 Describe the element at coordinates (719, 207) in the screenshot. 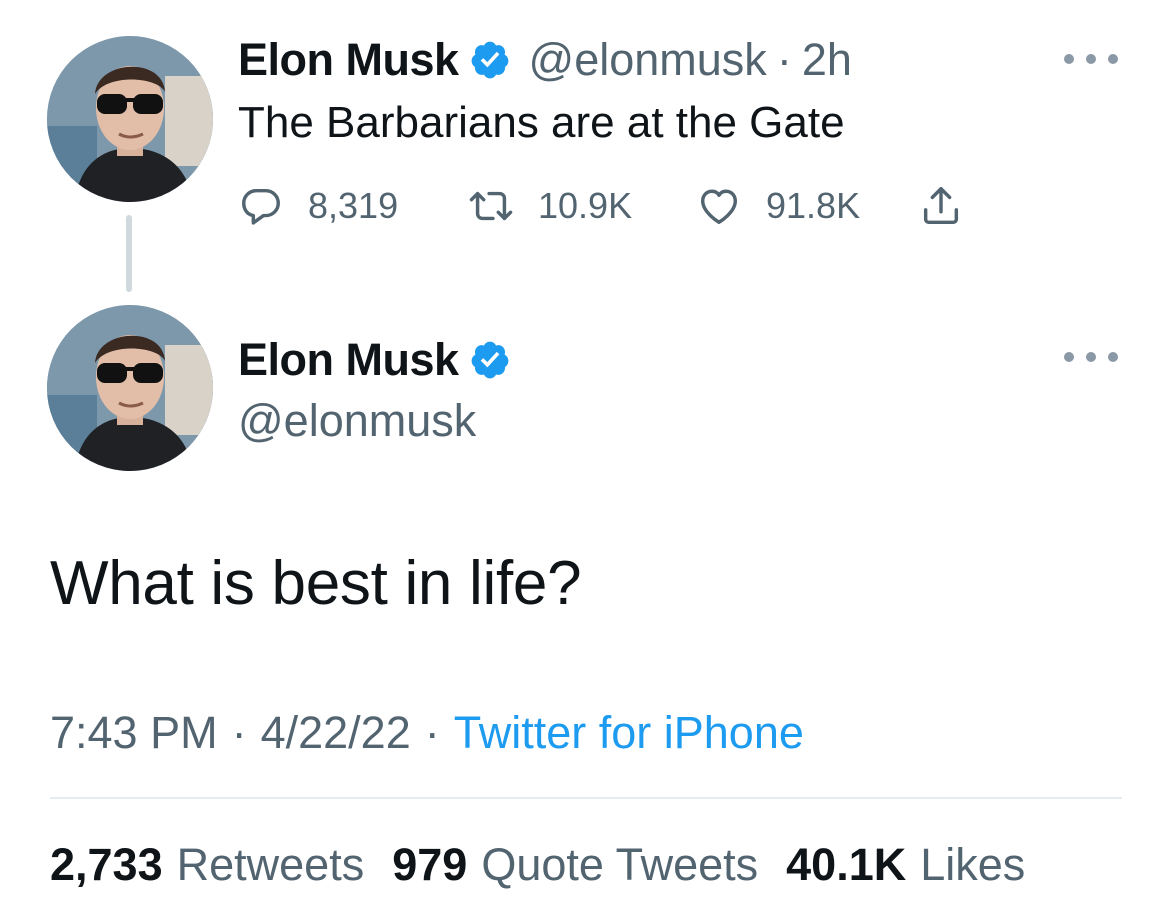

I see `heart-icon` at that location.